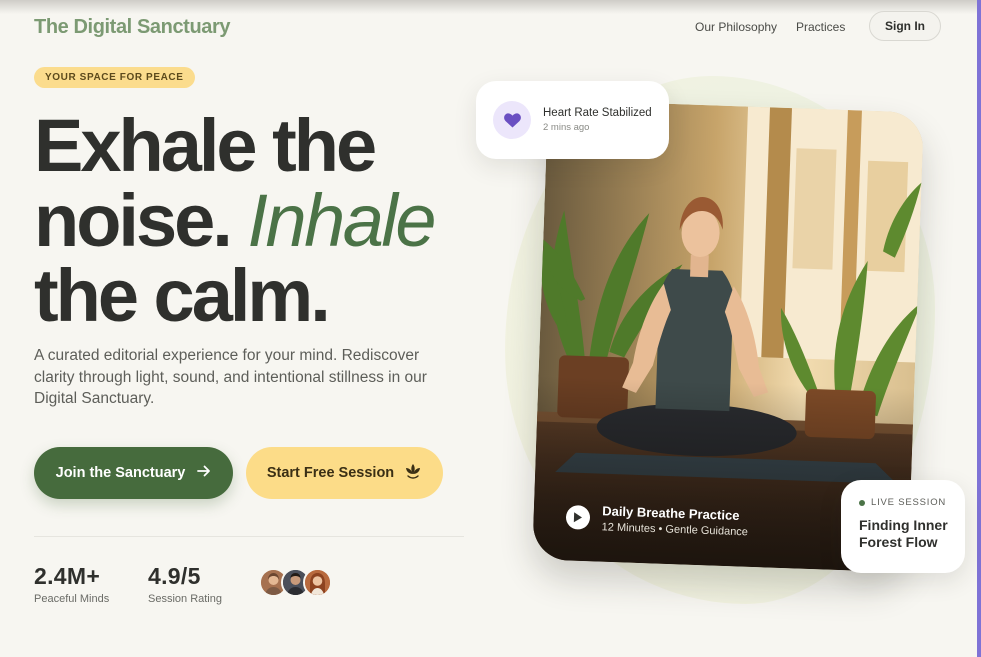 This screenshot has height=657, width=981. Describe the element at coordinates (174, 576) in the screenshot. I see `stat-value: 4.9/5` at that location.